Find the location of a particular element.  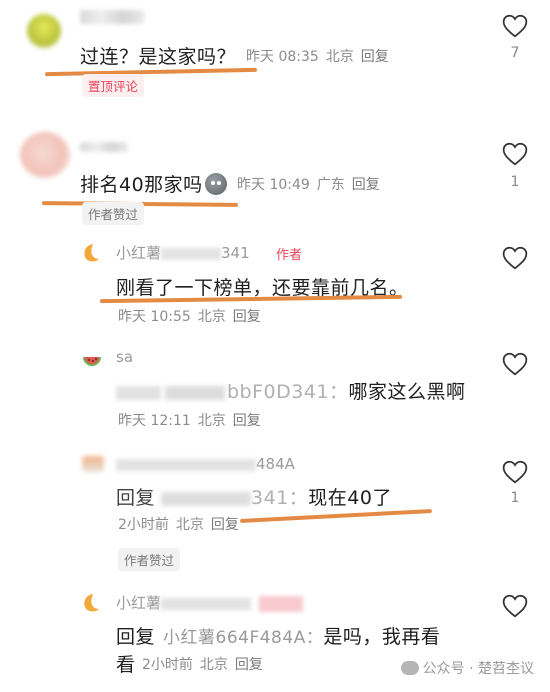

comment-text-content: 现在40了 is located at coordinates (350, 498).